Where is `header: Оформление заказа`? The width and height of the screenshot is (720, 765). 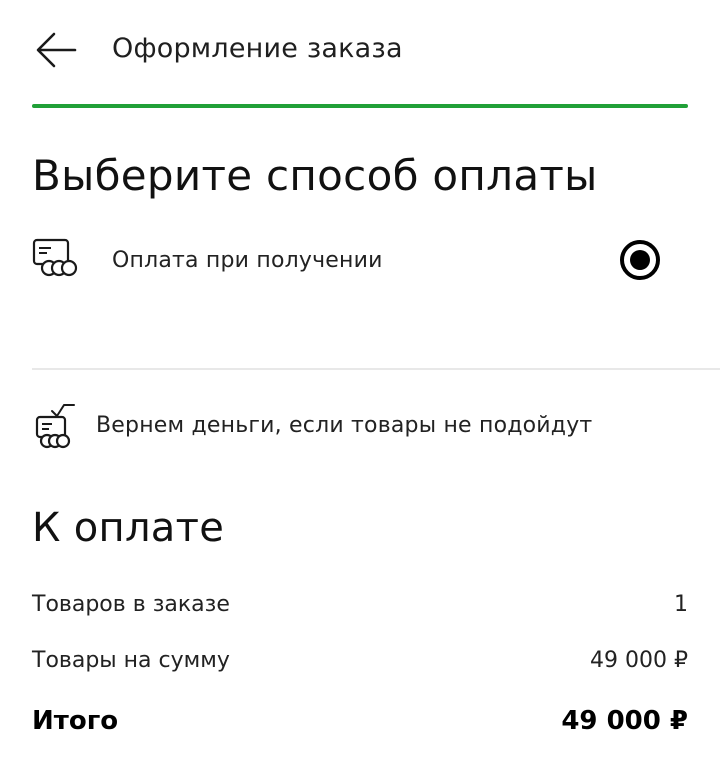 header: Оформление заказа is located at coordinates (360, 54).